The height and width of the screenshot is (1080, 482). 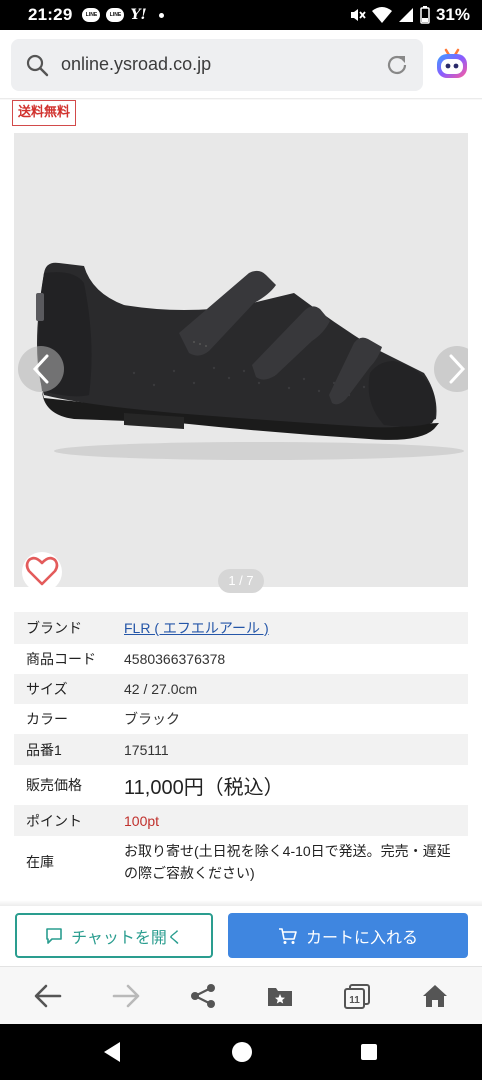 I want to click on status-bar: 21:29 LINE LINE Y! 31%, so click(x=241, y=15).